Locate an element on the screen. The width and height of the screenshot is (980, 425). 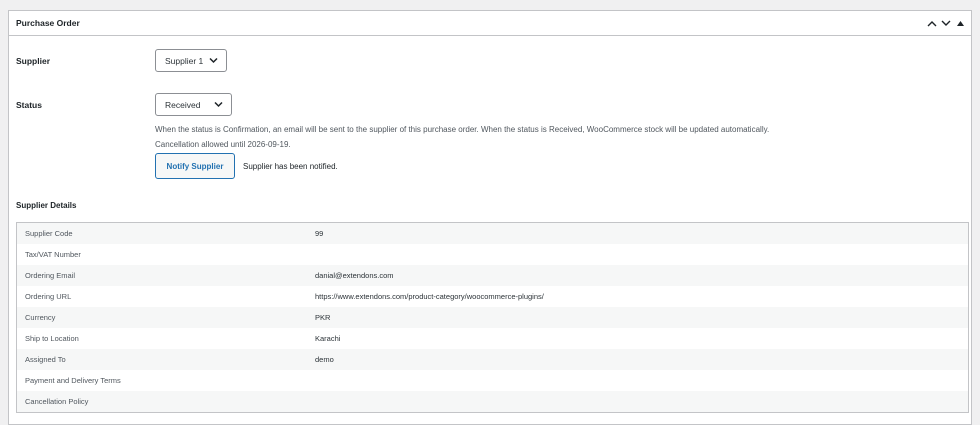
move-up-button is located at coordinates (932, 23).